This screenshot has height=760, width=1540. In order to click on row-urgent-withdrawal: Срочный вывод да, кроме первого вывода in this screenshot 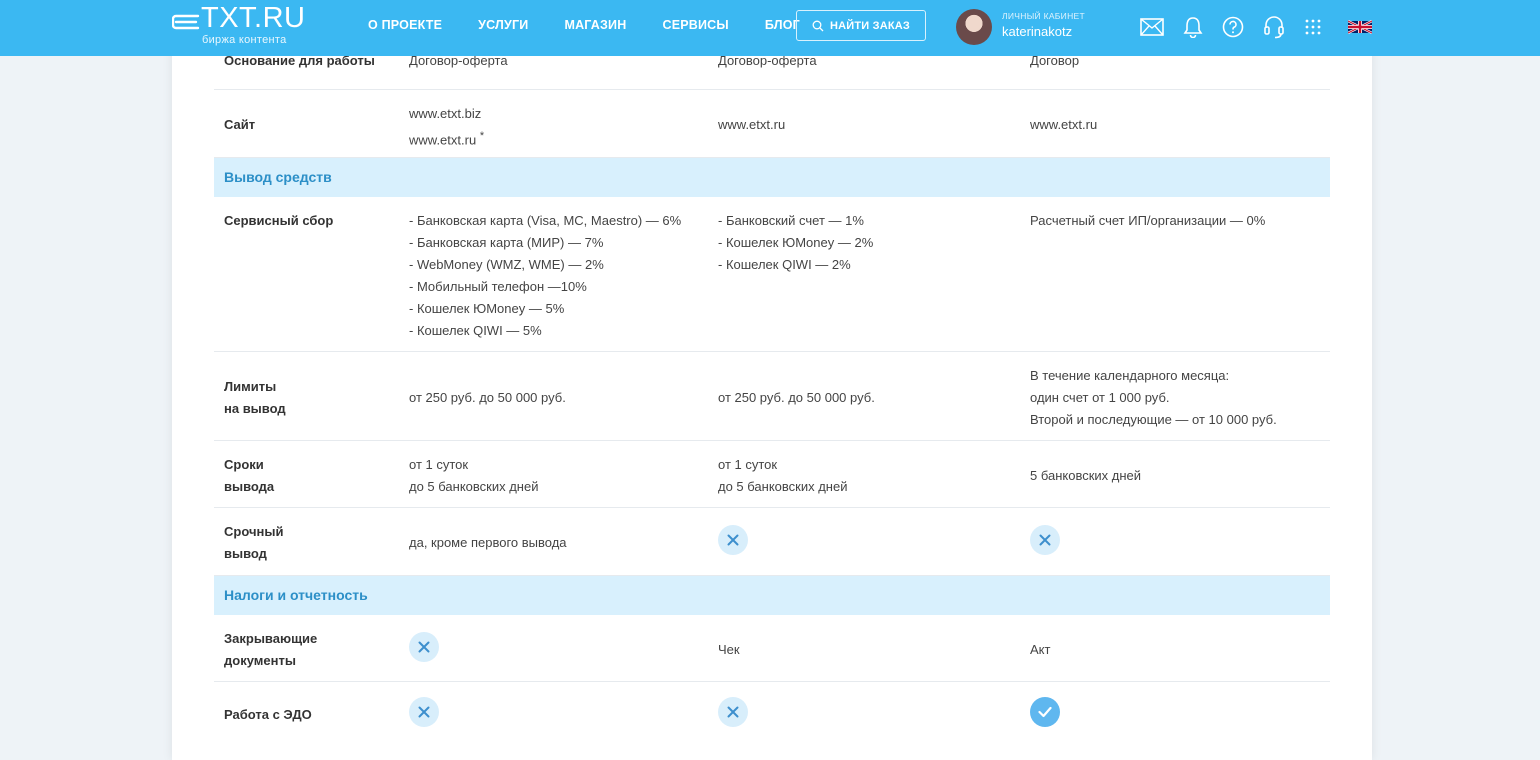, I will do `click(772, 542)`.